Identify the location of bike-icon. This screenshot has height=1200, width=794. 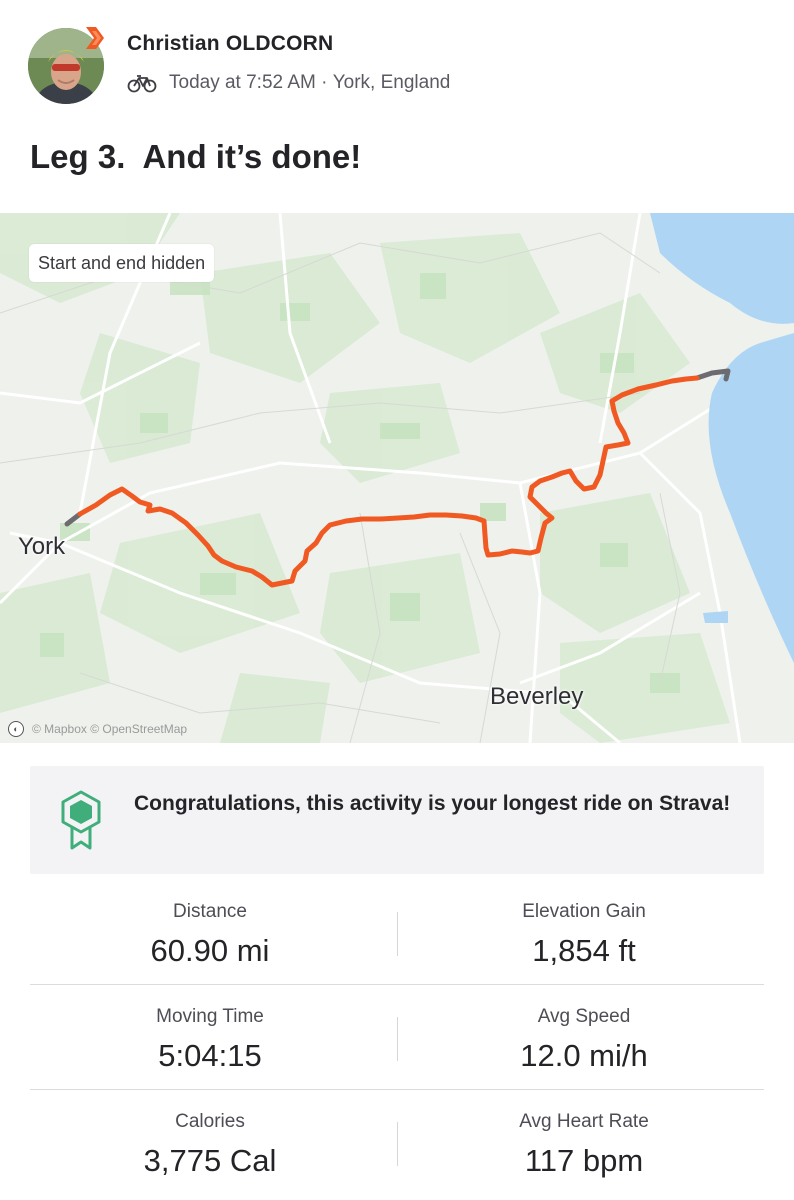
(142, 84).